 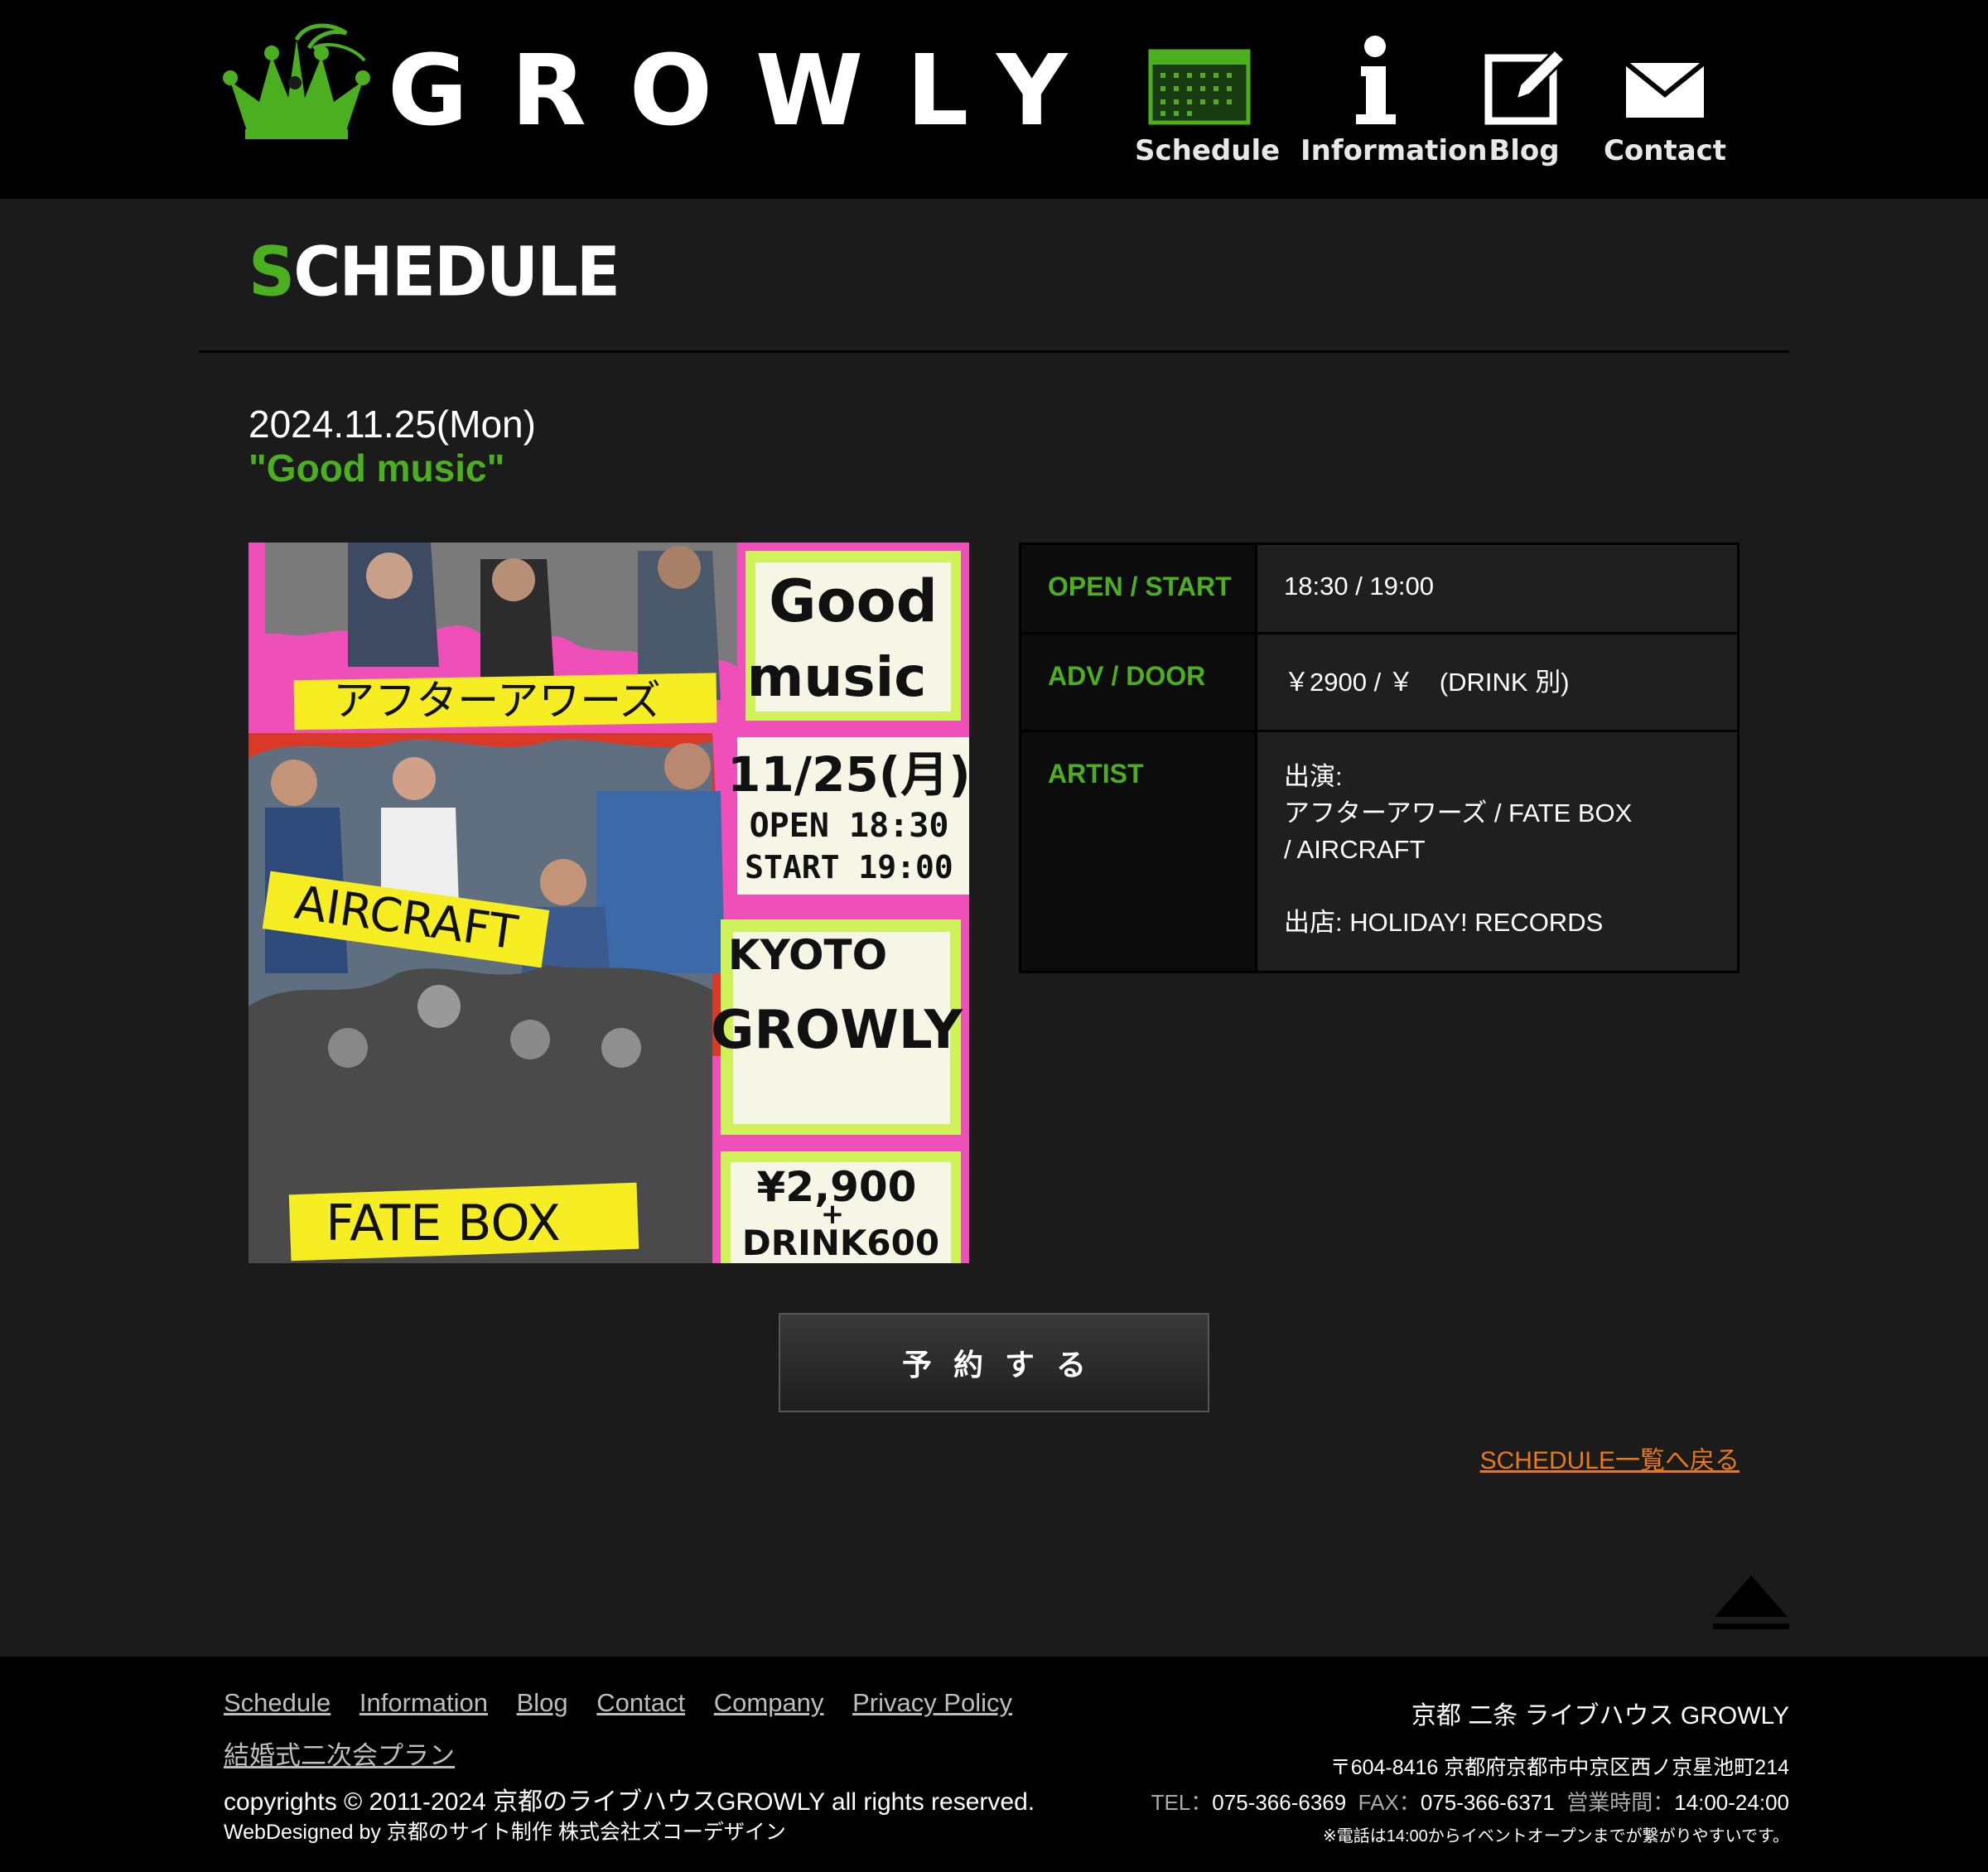 What do you see at coordinates (1182, 1802) in the screenshot?
I see `tel-label: TEL：` at bounding box center [1182, 1802].